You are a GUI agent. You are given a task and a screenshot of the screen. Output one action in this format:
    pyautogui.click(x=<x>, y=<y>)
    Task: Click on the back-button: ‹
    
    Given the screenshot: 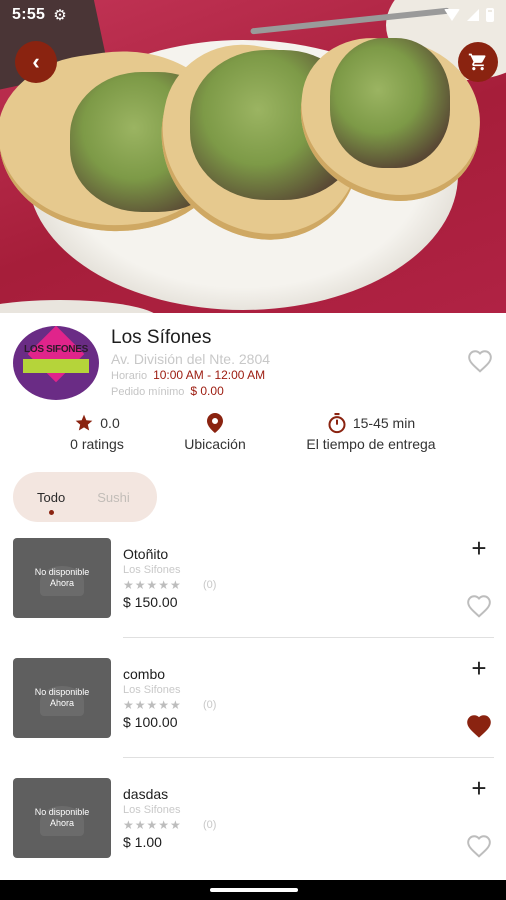 What is the action you would take?
    pyautogui.click(x=36, y=62)
    